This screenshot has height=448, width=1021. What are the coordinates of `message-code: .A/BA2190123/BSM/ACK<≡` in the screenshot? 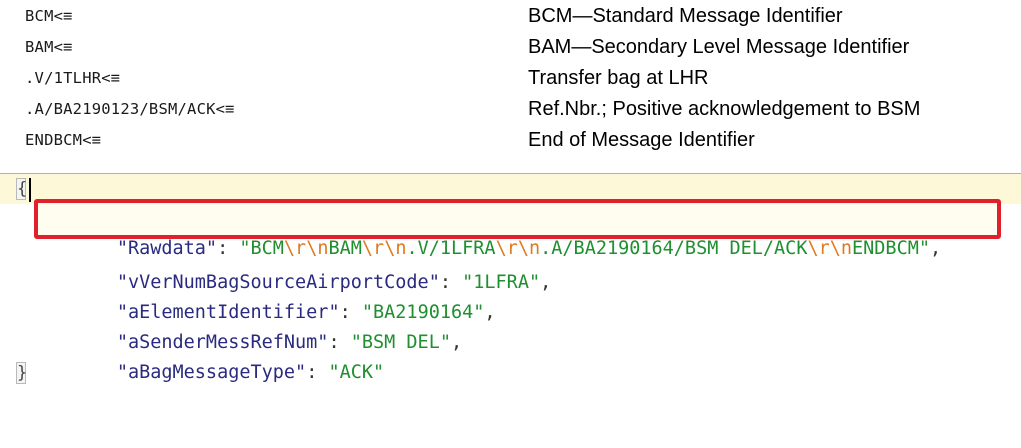 It's located at (130, 109).